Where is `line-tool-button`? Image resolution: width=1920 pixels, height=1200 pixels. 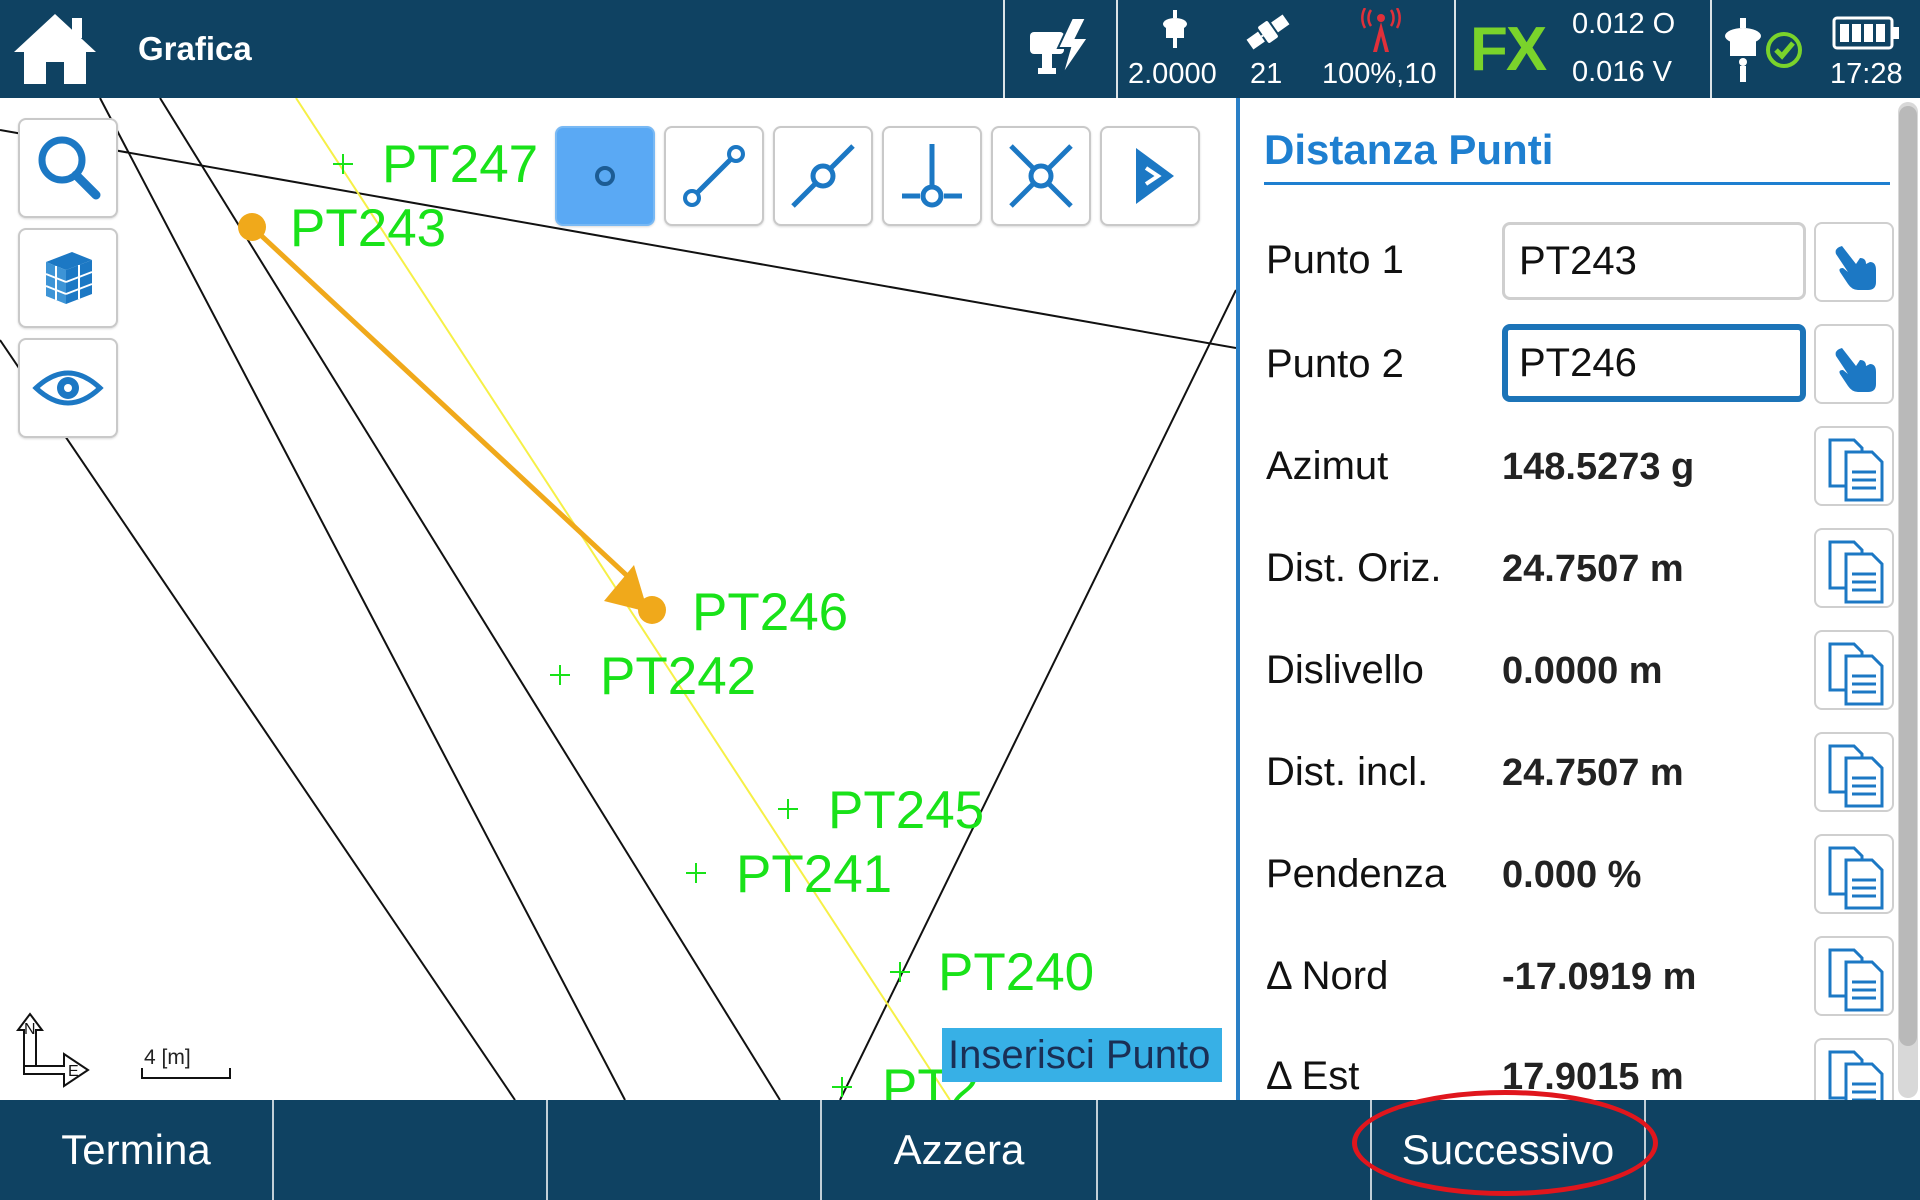 line-tool-button is located at coordinates (714, 176).